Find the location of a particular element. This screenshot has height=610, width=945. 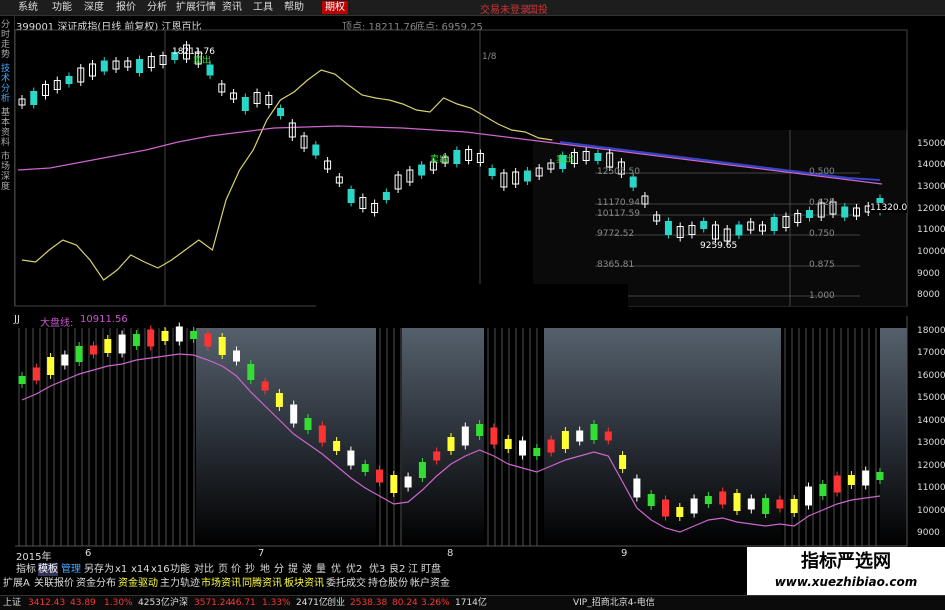

fib-price: 12505.50 is located at coordinates (618, 172).